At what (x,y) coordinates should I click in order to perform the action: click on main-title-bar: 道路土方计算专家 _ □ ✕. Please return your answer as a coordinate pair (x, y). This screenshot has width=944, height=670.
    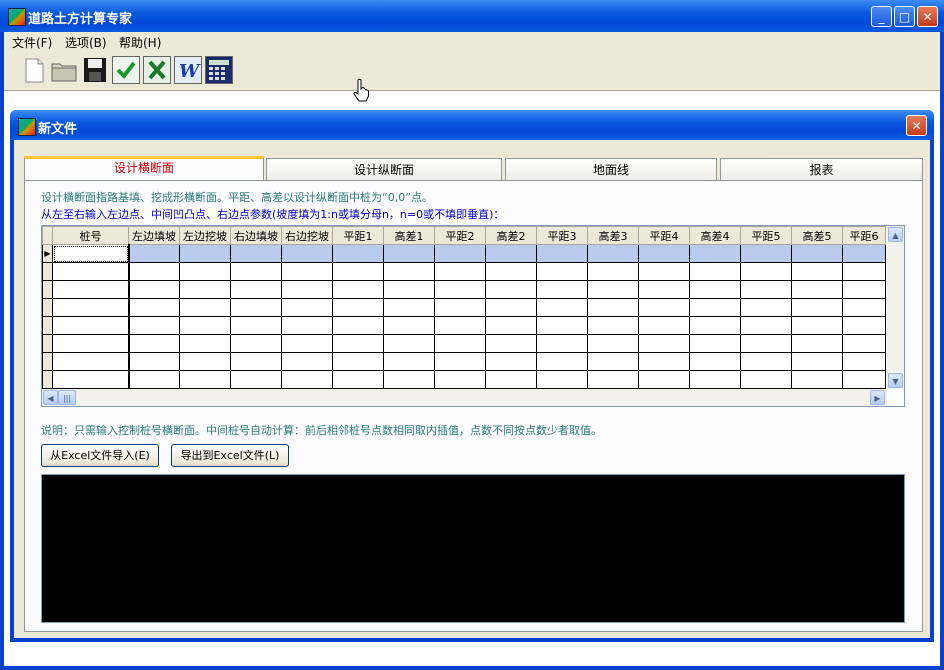
    Looking at the image, I should click on (472, 16).